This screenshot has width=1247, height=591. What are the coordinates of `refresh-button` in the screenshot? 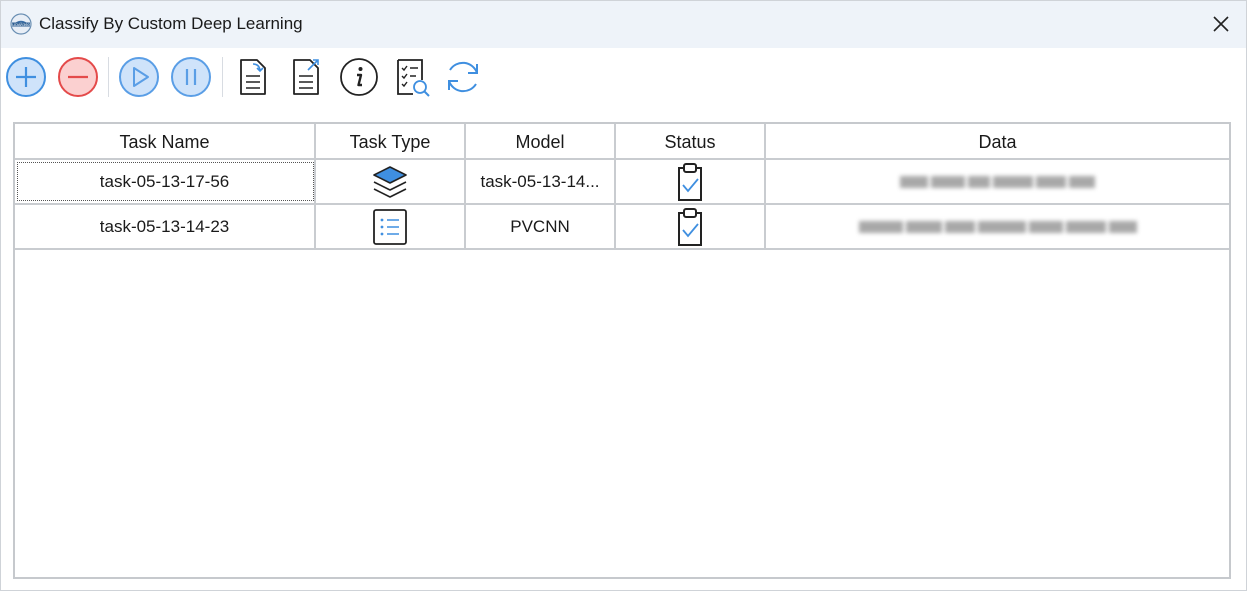 It's located at (463, 77).